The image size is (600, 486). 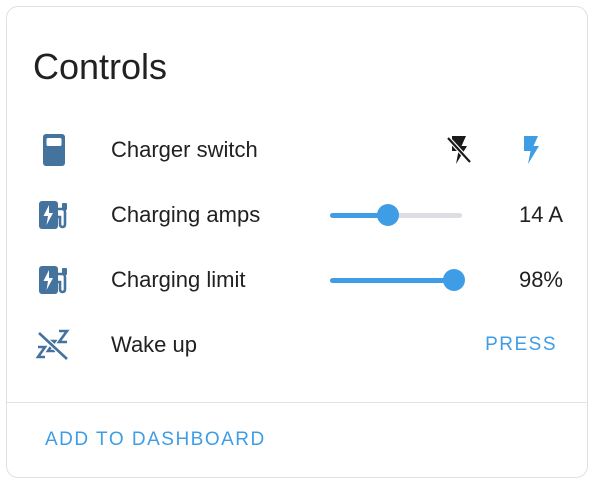 I want to click on charging-limit-value: 98%, so click(x=540, y=279).